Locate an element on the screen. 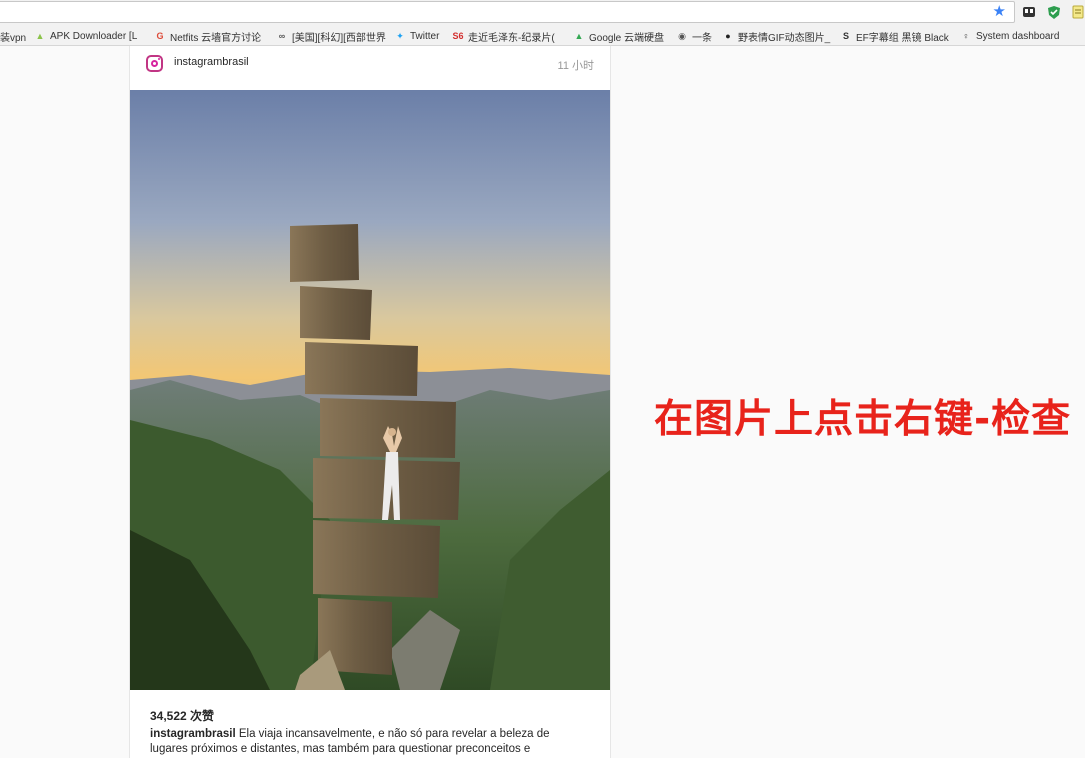  bookmark-label: System dashboard is located at coordinates (1018, 36).